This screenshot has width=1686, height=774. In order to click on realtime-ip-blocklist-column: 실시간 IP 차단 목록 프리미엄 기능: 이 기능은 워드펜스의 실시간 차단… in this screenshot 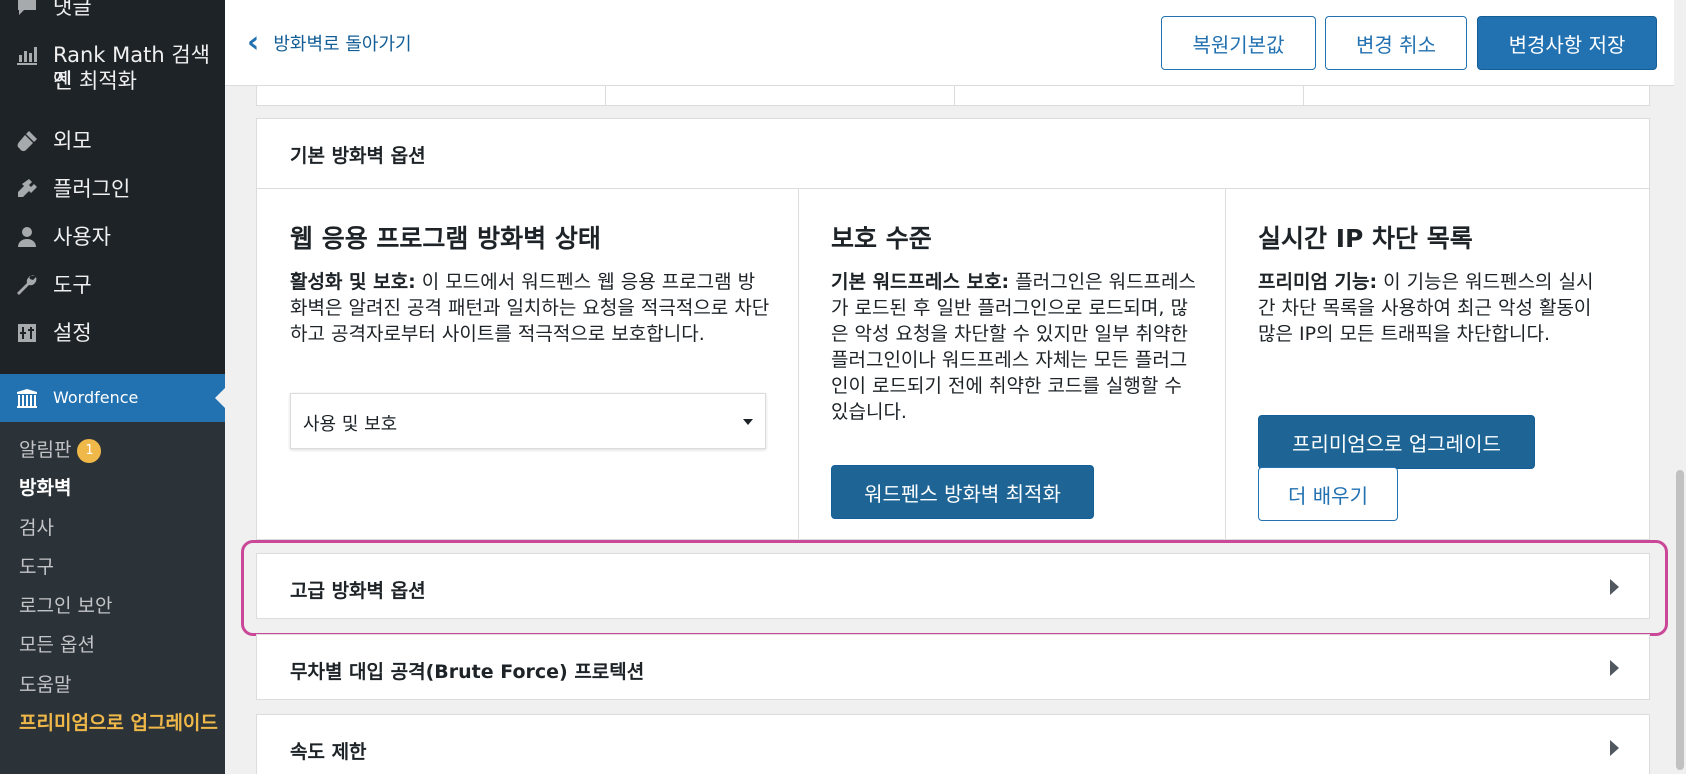, I will do `click(1437, 364)`.